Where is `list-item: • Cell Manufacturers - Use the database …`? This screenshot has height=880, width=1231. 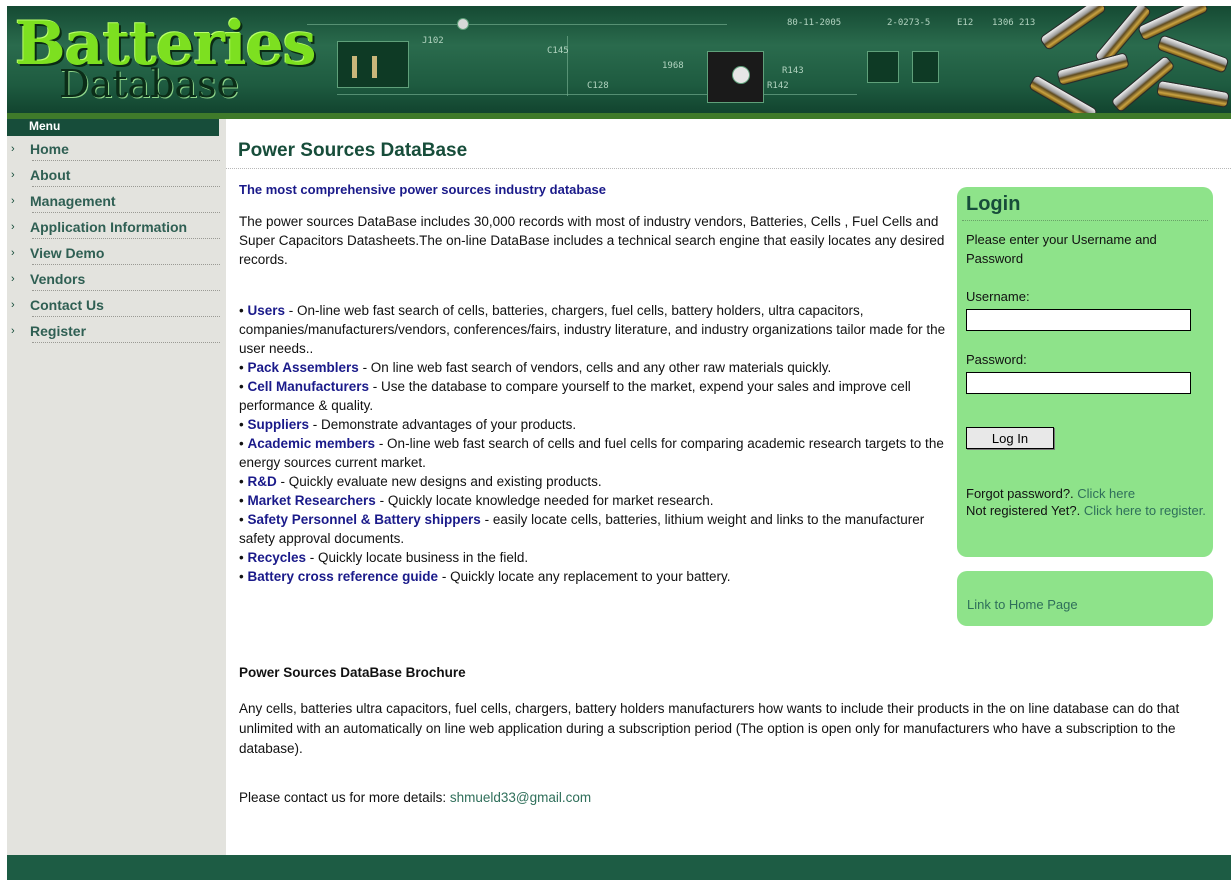 list-item: • Cell Manufacturers - Use the database … is located at coordinates (575, 396).